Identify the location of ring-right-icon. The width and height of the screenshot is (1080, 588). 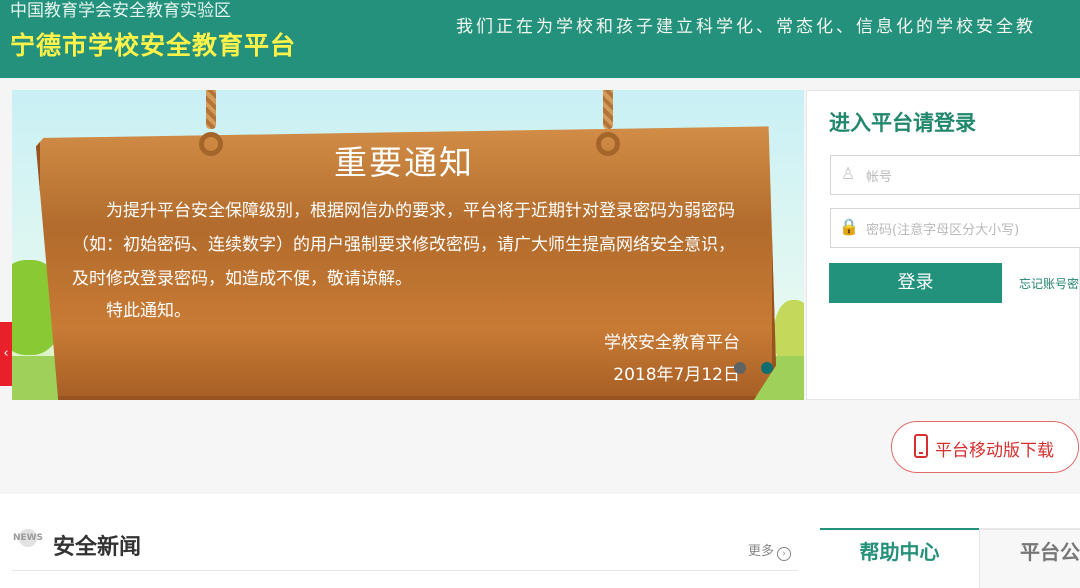
(608, 144).